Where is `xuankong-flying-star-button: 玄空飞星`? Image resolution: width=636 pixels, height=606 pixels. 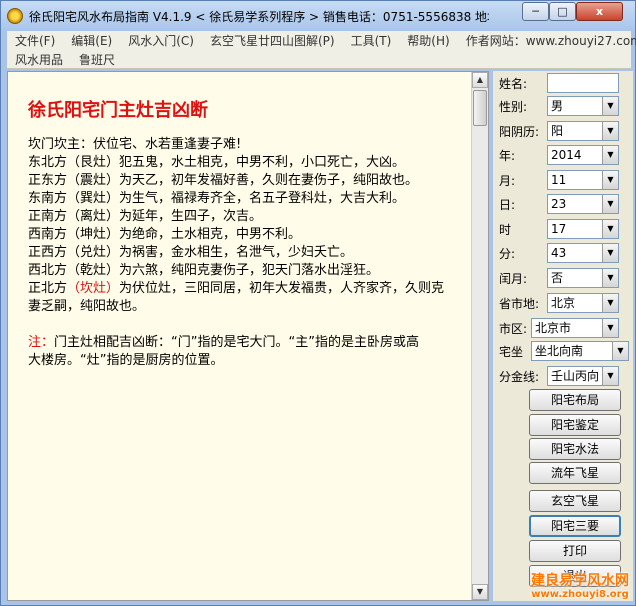
xuankong-flying-star-button: 玄空飞星 is located at coordinates (575, 501).